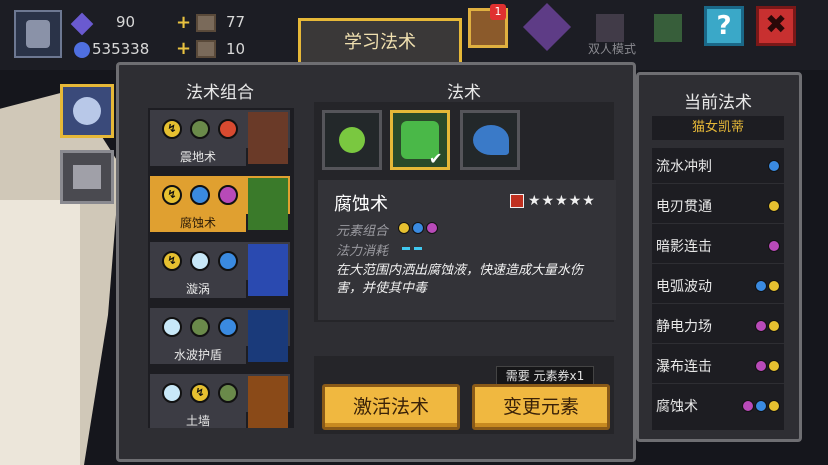 The height and width of the screenshot is (465, 828). What do you see at coordinates (718, 206) in the screenshot?
I see `current-spell-item: 电刃贯通` at bounding box center [718, 206].